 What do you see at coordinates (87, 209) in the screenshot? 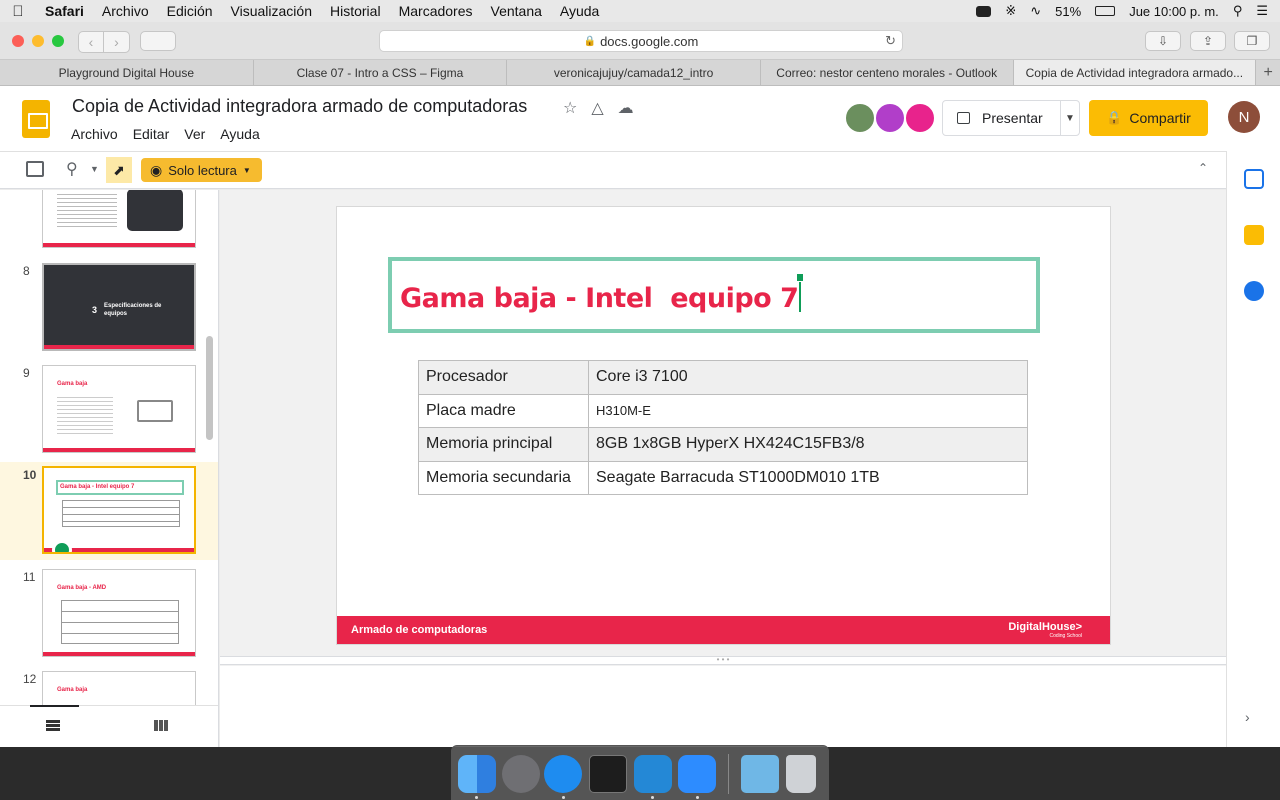
I see `thumb-text-lines` at bounding box center [87, 209].